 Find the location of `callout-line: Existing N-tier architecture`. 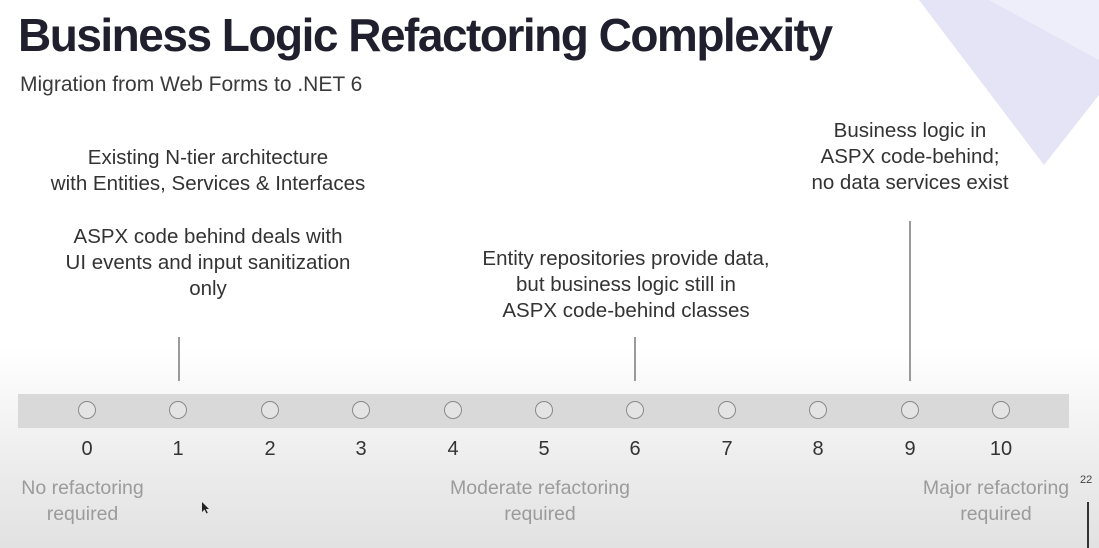

callout-line: Existing N-tier architecture is located at coordinates (208, 157).